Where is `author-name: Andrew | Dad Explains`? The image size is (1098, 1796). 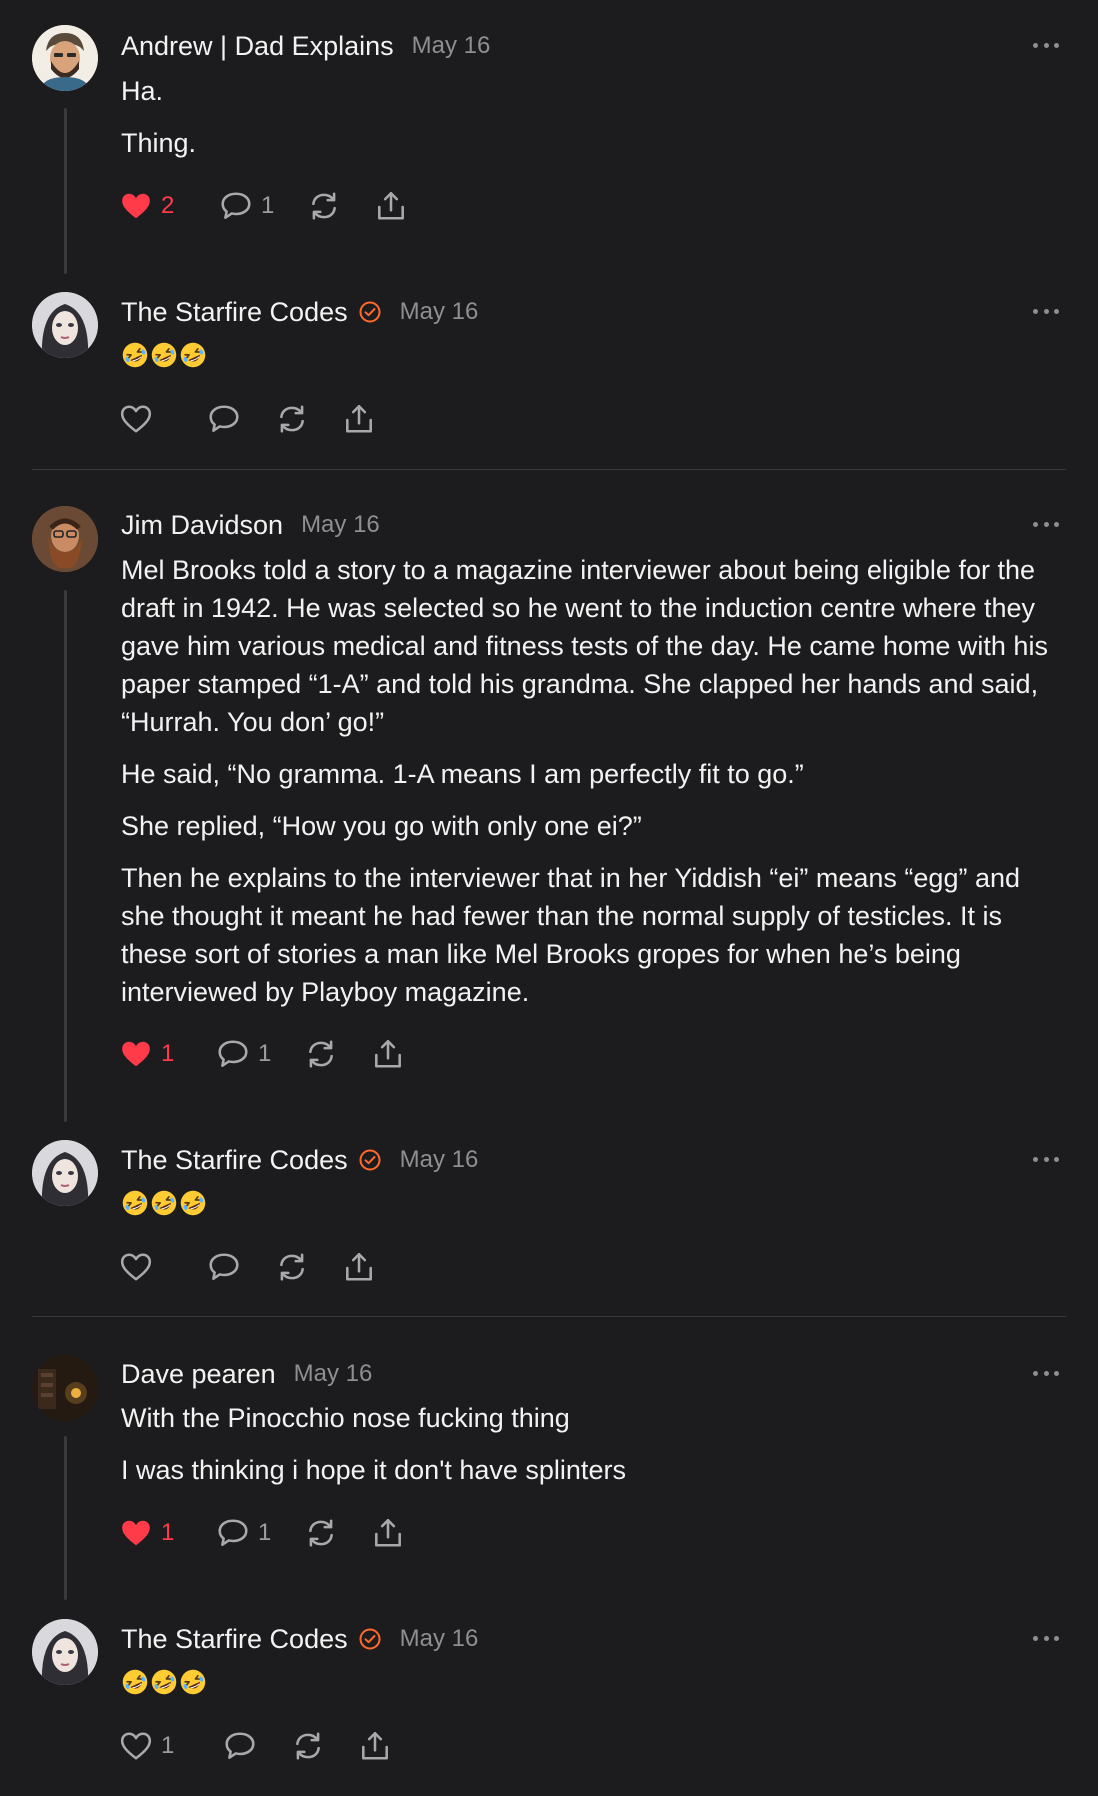 author-name: Andrew | Dad Explains is located at coordinates (257, 46).